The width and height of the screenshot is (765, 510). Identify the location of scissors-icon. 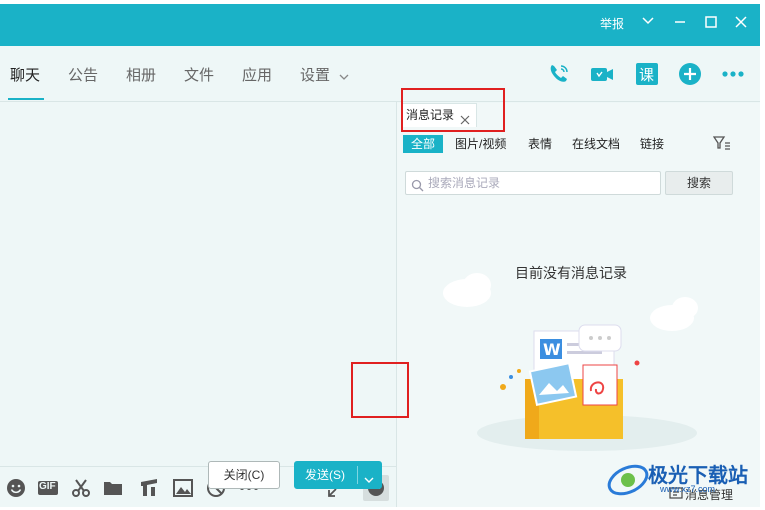
(81, 488).